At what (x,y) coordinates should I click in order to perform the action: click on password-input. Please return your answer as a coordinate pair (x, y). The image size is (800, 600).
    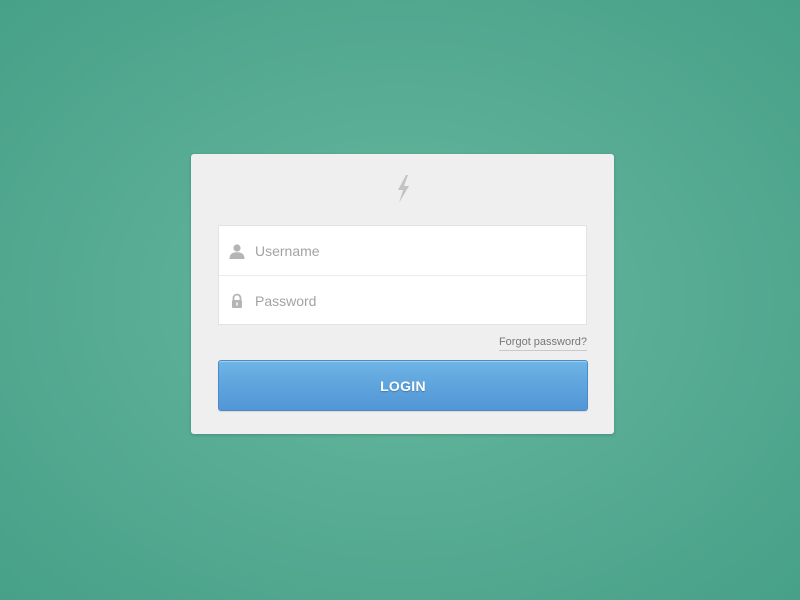
    Looking at the image, I should click on (410, 300).